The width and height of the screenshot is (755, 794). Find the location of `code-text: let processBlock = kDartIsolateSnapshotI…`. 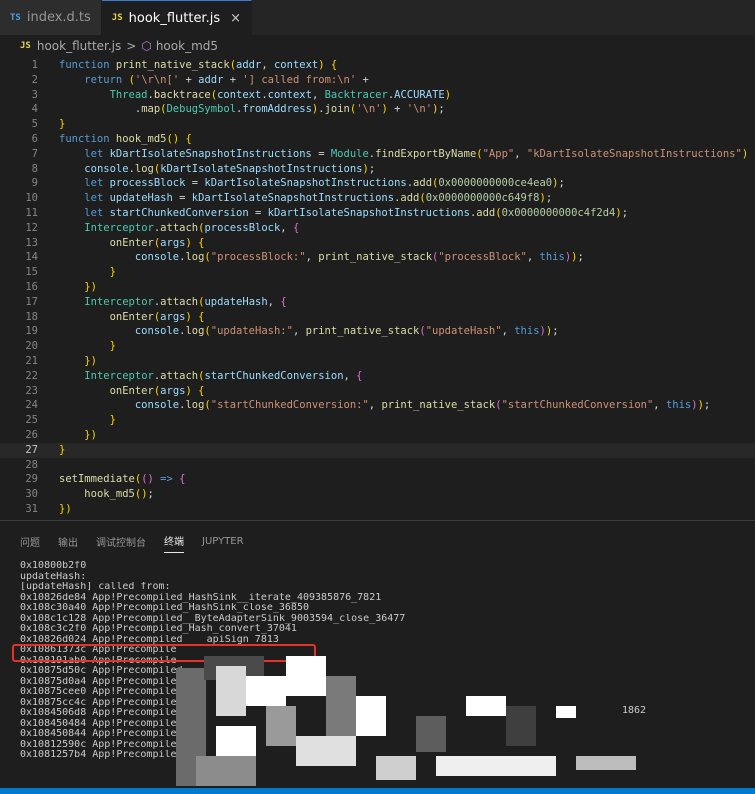

code-text: let processBlock = kDartIsolateSnapshotI… is located at coordinates (324, 183).